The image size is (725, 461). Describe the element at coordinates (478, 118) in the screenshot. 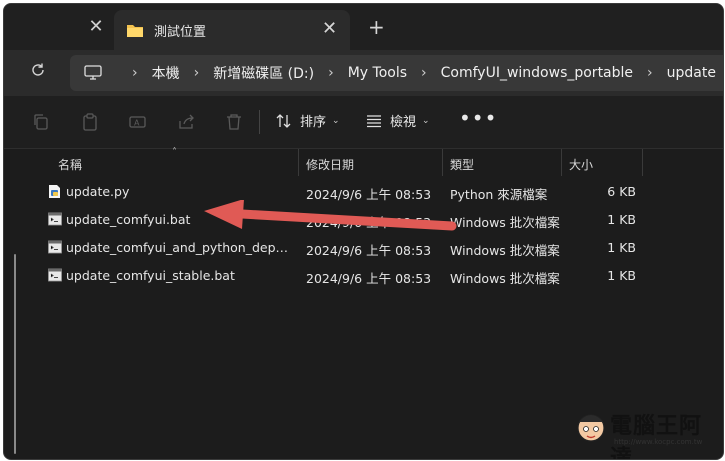

I see `more-options-button: •••` at that location.